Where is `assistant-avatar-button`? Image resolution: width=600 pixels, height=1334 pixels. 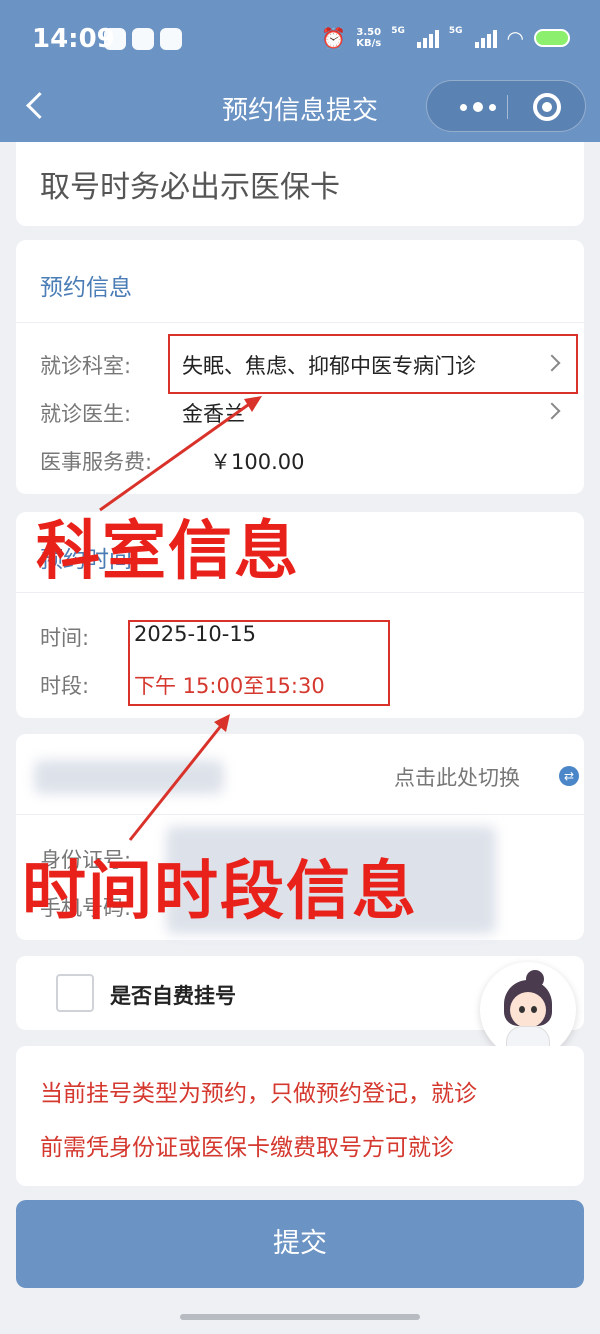 assistant-avatar-button is located at coordinates (528, 1010).